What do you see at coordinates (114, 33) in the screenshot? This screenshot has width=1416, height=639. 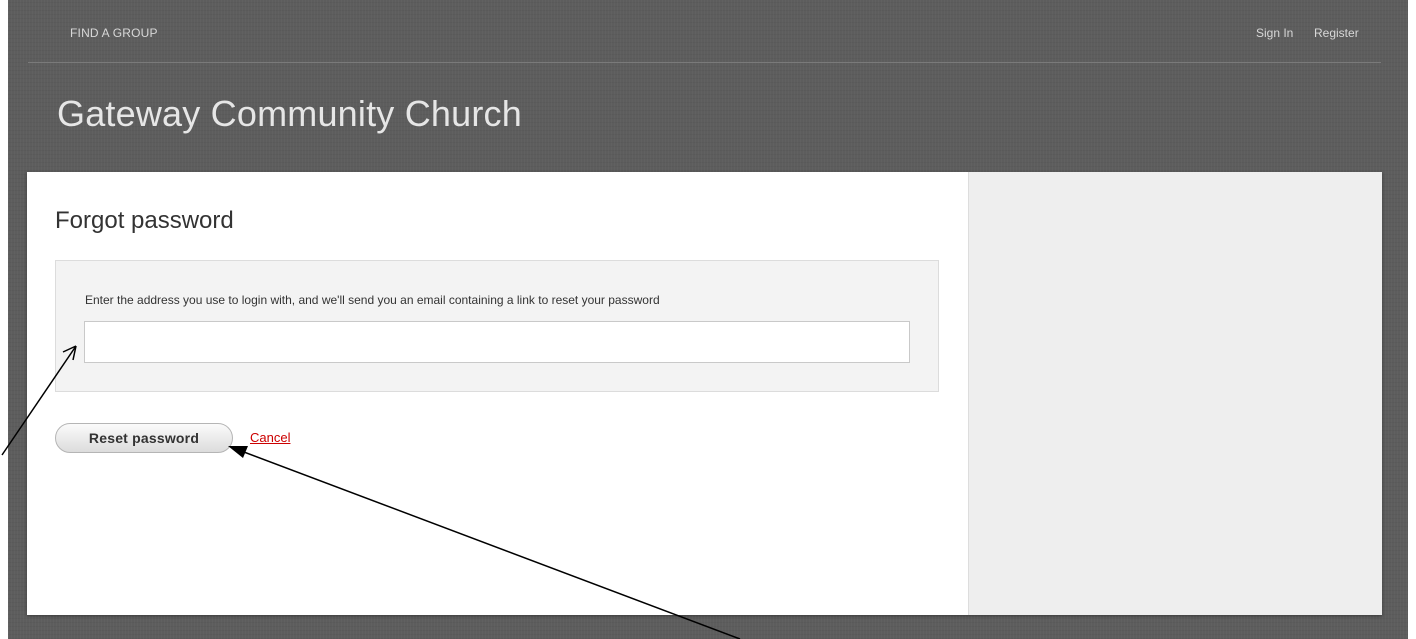 I see `nav-find-a-group-link: FIND A GROUP` at bounding box center [114, 33].